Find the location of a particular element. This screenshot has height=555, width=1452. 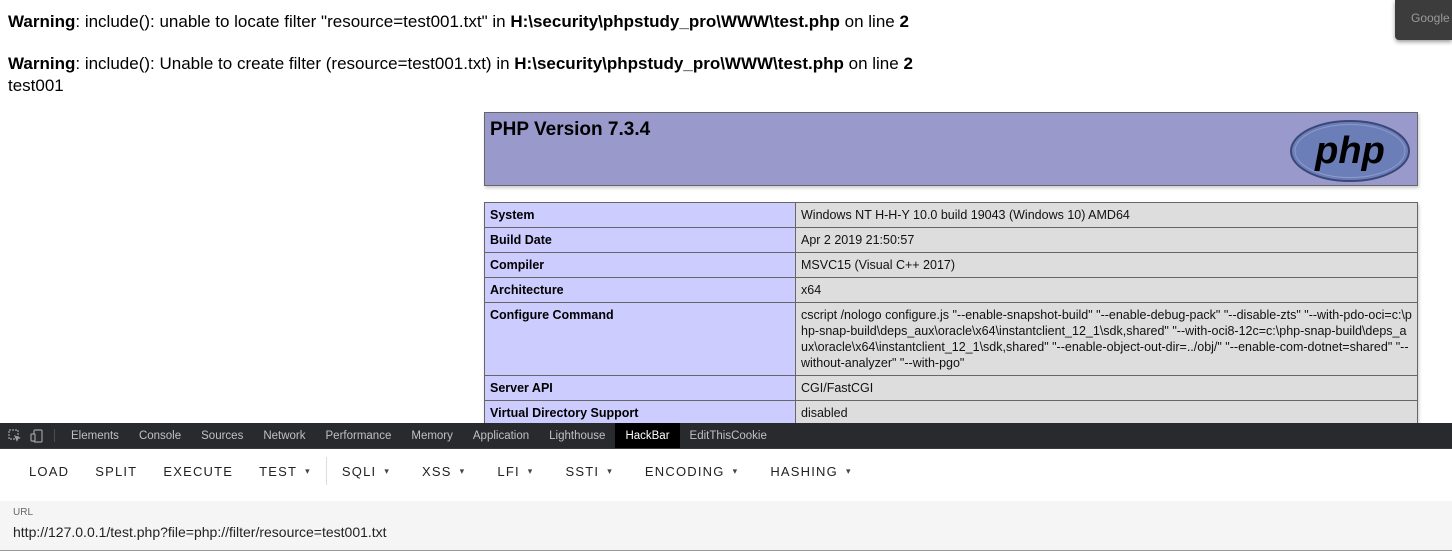

phpinfo-value: CGI/FastCGI is located at coordinates (1106, 388).